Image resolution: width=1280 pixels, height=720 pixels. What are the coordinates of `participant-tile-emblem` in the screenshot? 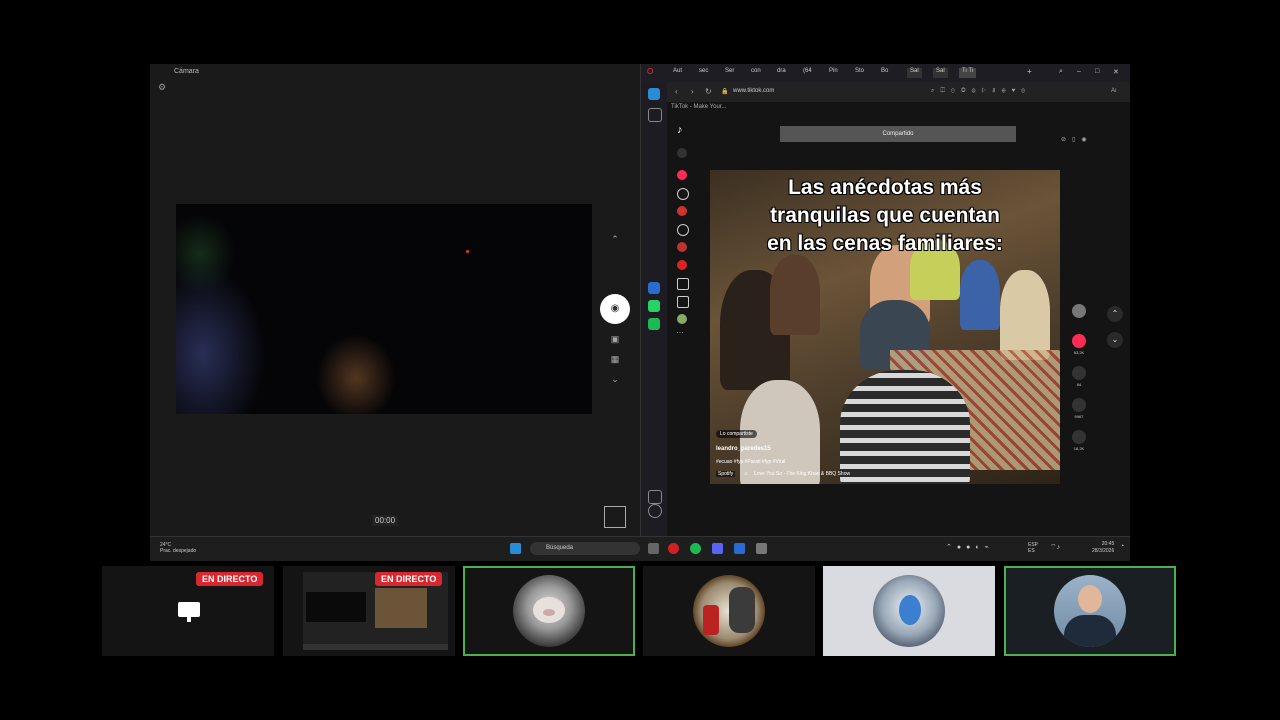 It's located at (729, 611).